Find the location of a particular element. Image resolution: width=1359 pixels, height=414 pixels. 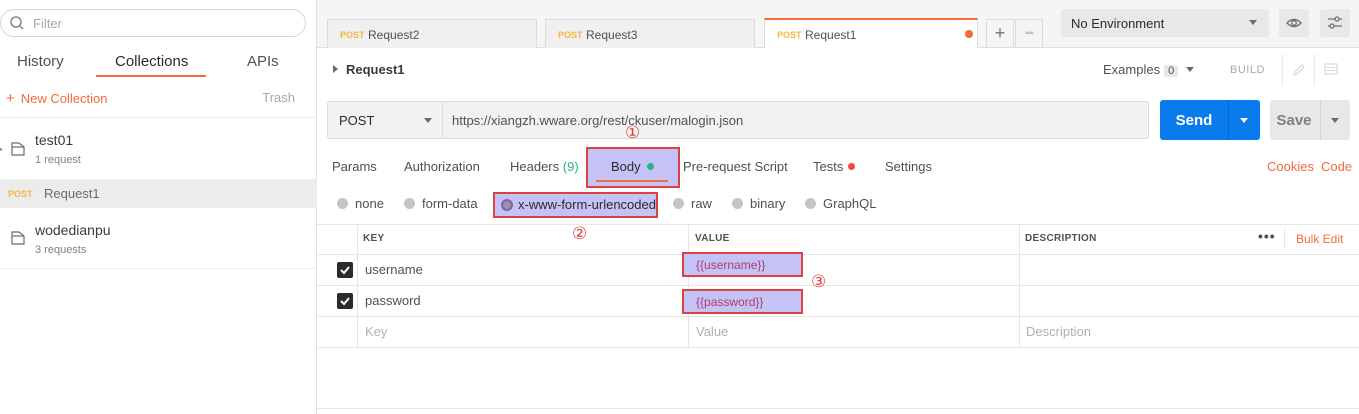

tab-headers: Headers (9) is located at coordinates (544, 166).